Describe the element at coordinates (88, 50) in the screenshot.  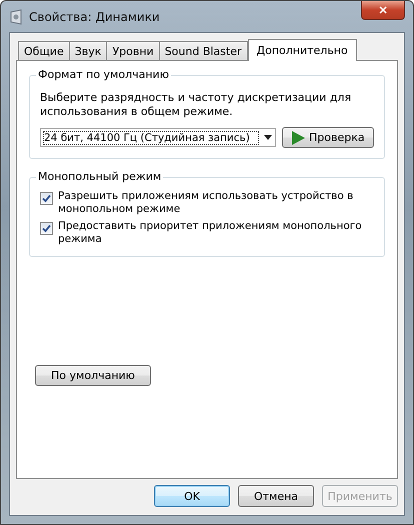
I see `tab: Звук` at that location.